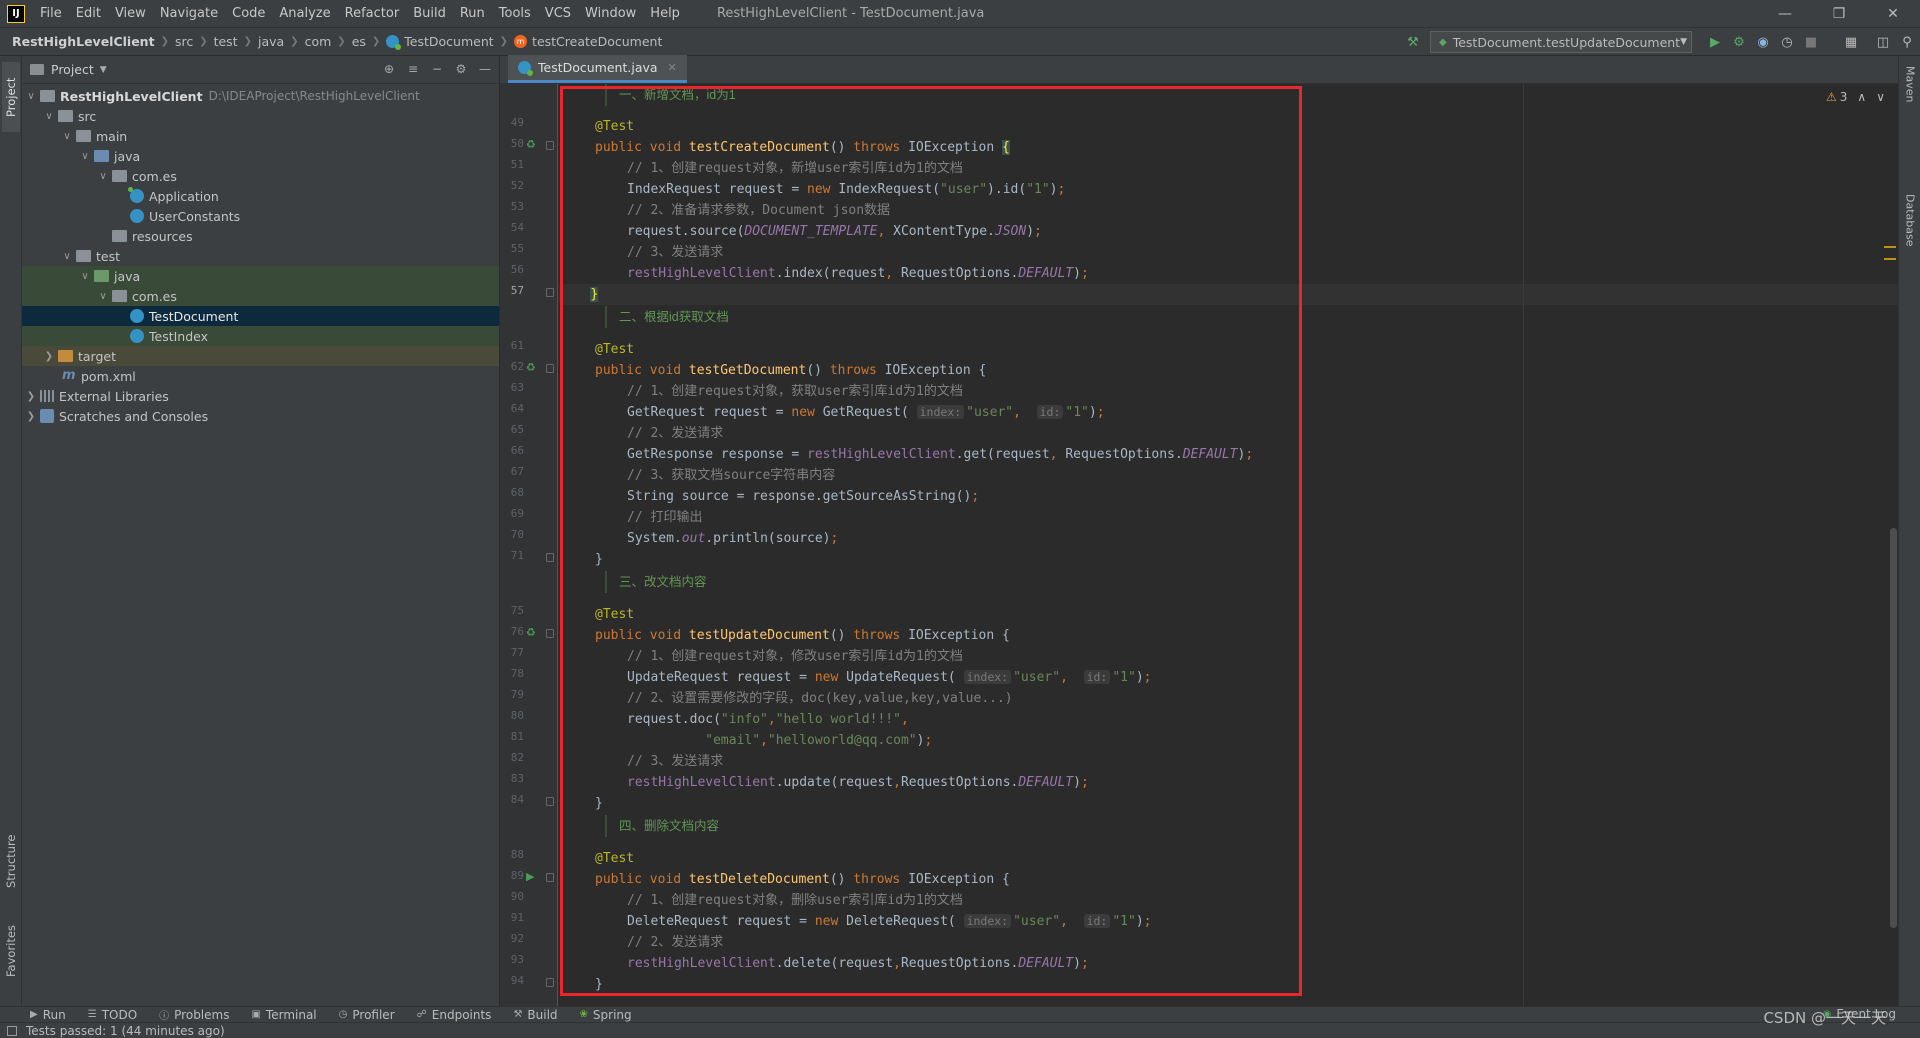  What do you see at coordinates (672, 67) in the screenshot?
I see `close-tab-icon: ✕` at bounding box center [672, 67].